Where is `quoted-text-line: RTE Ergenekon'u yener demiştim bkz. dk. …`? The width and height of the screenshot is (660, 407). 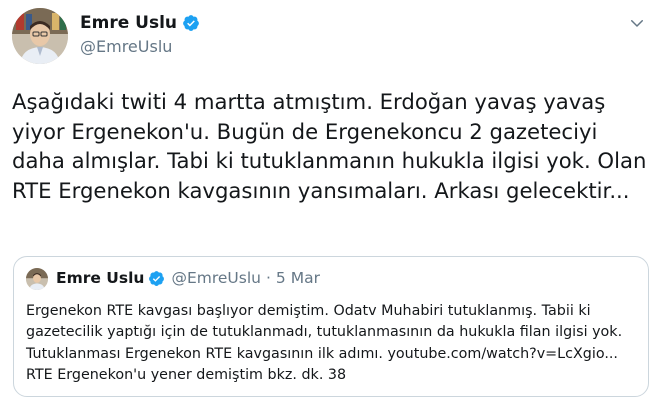
quoted-text-line: RTE Ergenekon'u yener demiştim bkz. dk. … is located at coordinates (186, 374).